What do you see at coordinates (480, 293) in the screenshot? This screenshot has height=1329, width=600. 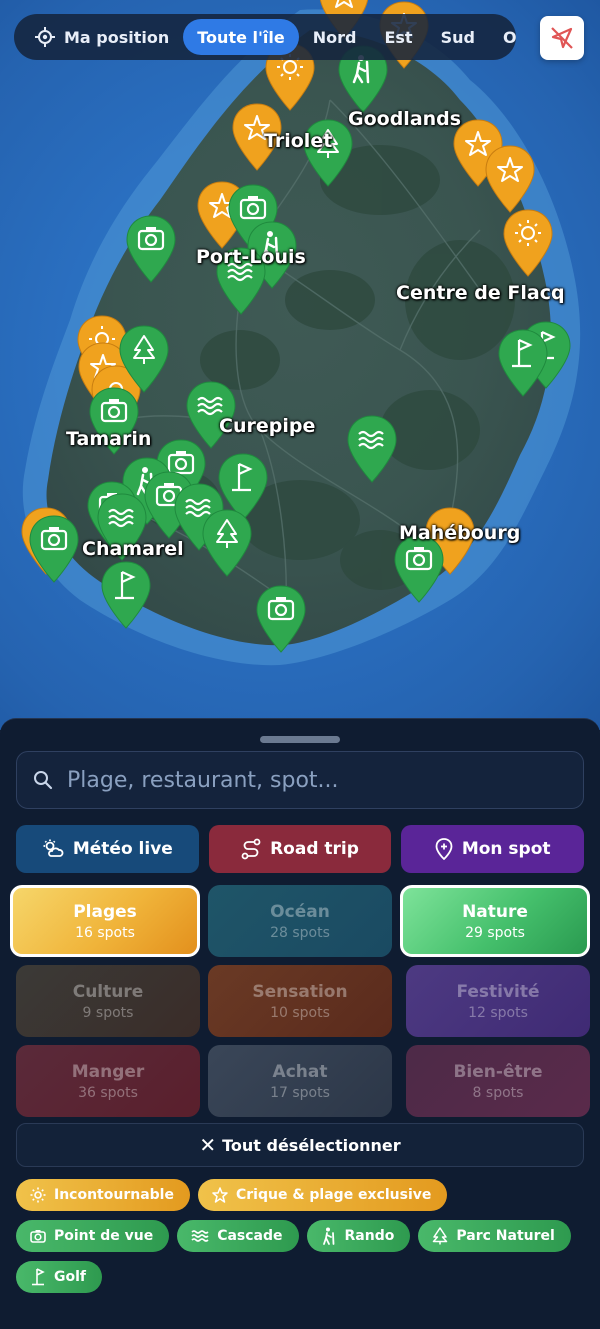 I see `city-label-centre-de-flacq: Centre de Flacq` at bounding box center [480, 293].